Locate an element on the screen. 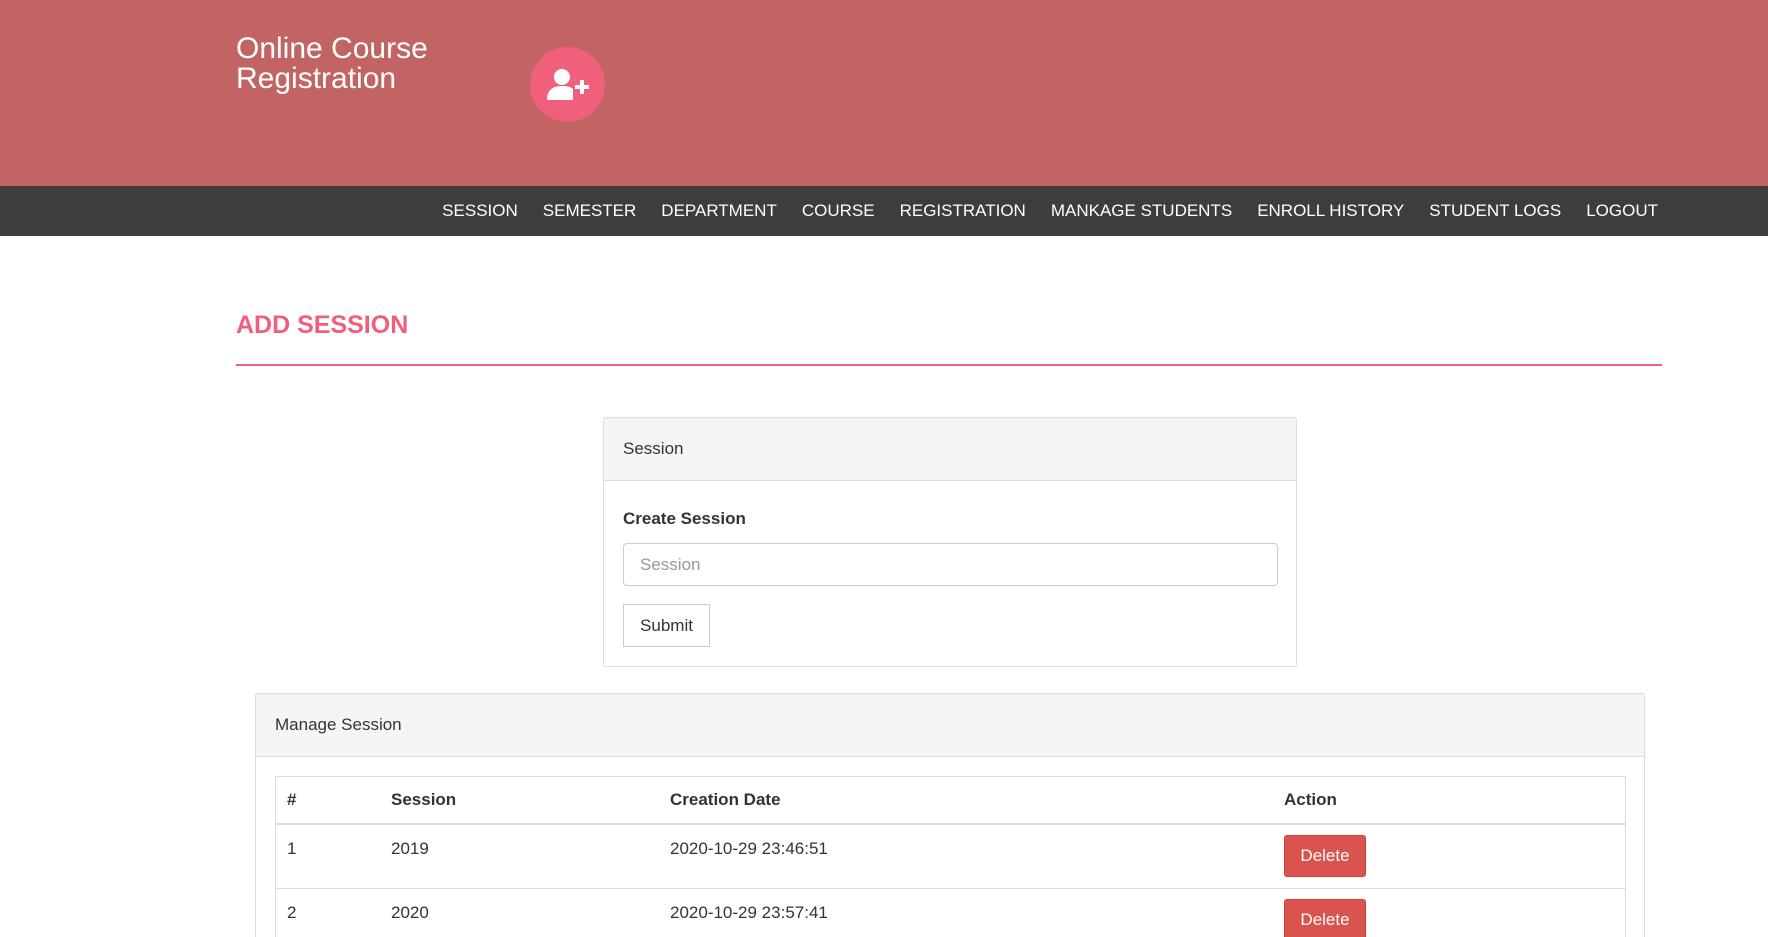 The height and width of the screenshot is (937, 1768). user-plus-icon is located at coordinates (567, 84).